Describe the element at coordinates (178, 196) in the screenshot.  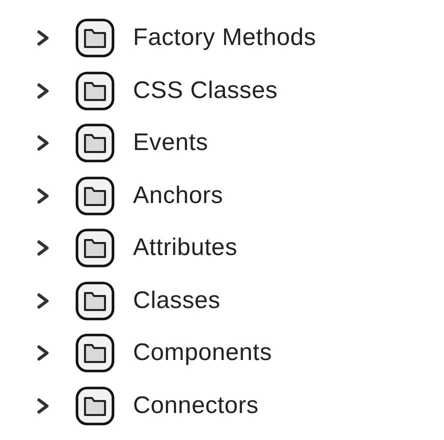
I see `tree-item-label: Anchors` at that location.